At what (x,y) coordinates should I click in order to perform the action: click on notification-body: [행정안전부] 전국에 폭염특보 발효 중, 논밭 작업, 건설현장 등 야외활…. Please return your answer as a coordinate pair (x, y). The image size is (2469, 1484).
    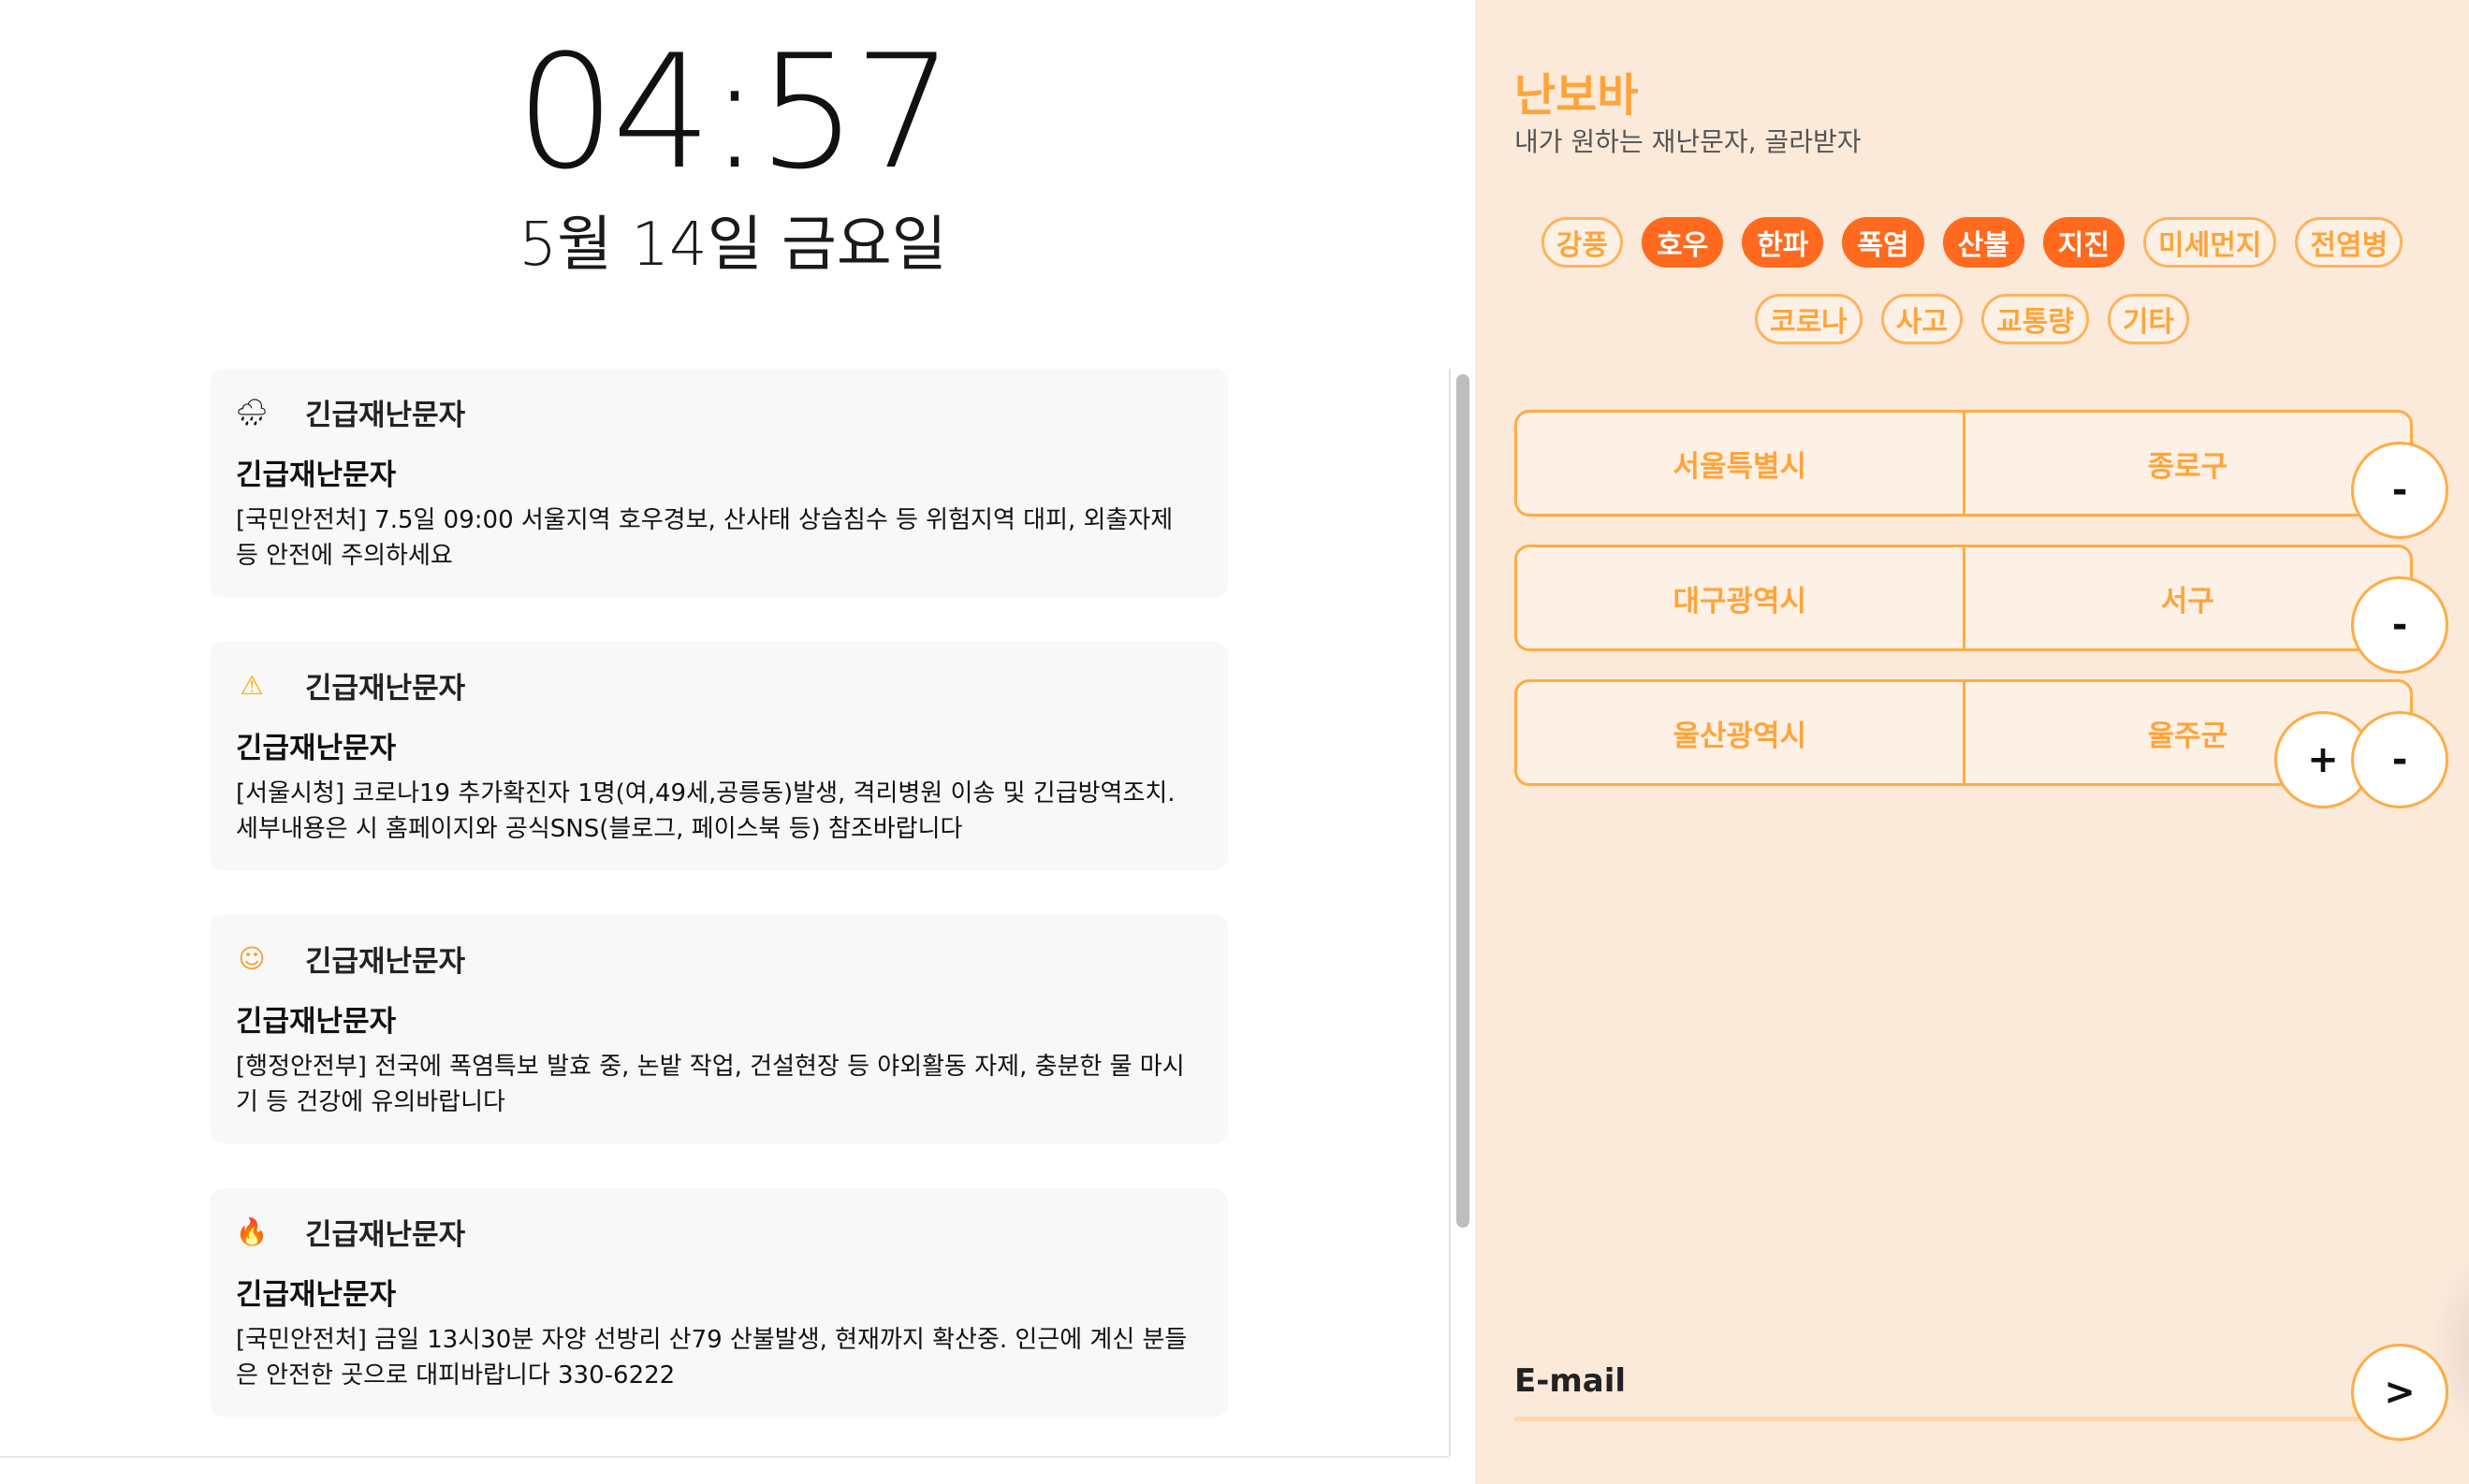
    Looking at the image, I should click on (710, 1084).